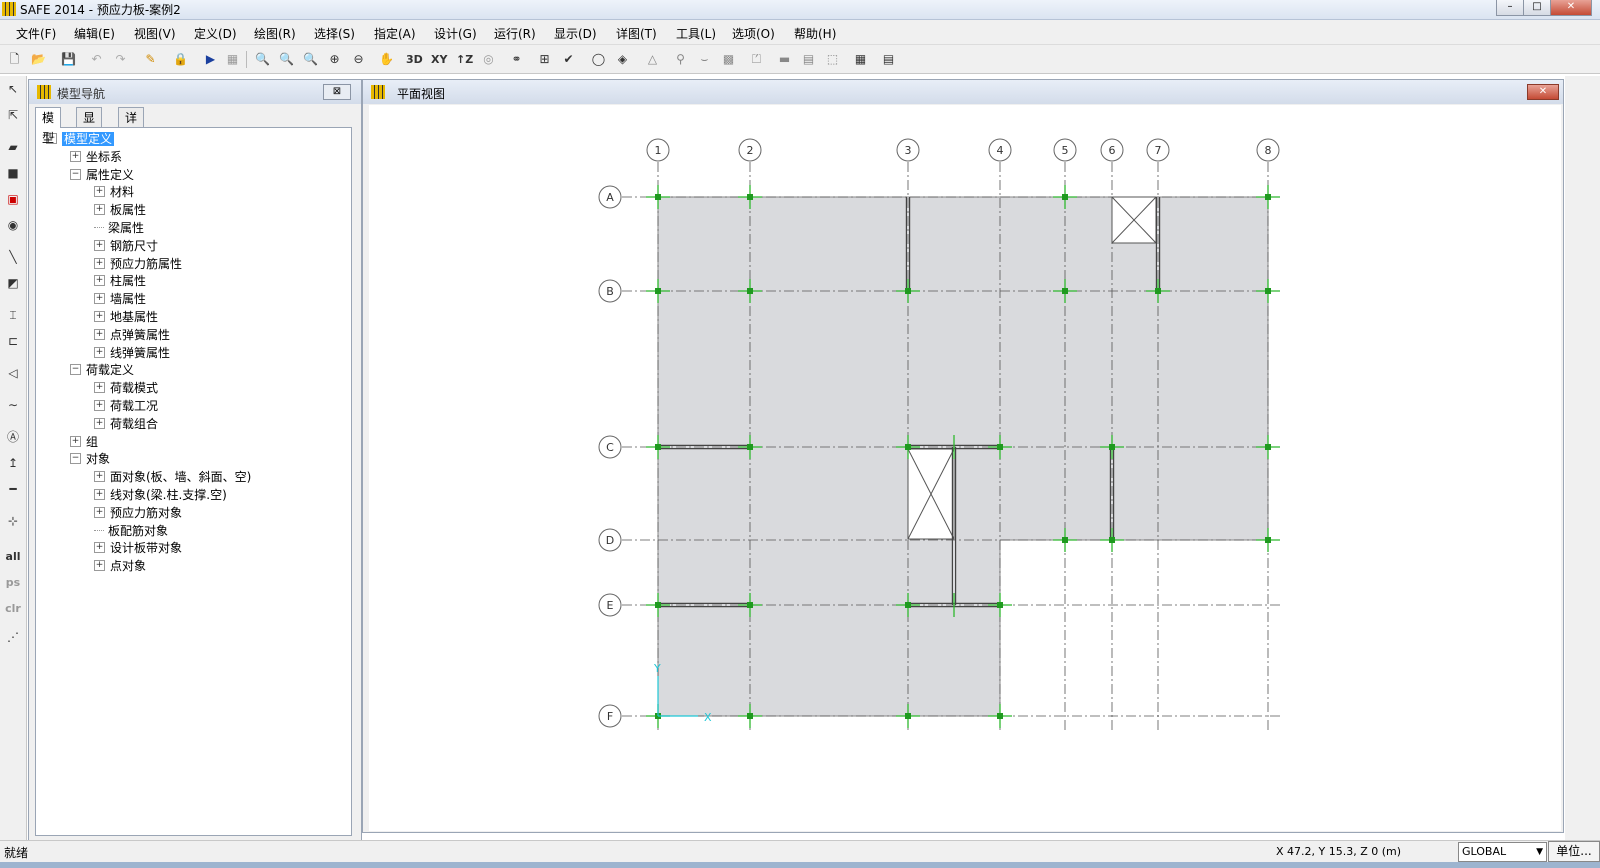 The height and width of the screenshot is (868, 1600). Describe the element at coordinates (48, 126) in the screenshot. I see `tab-model: 模型` at that location.